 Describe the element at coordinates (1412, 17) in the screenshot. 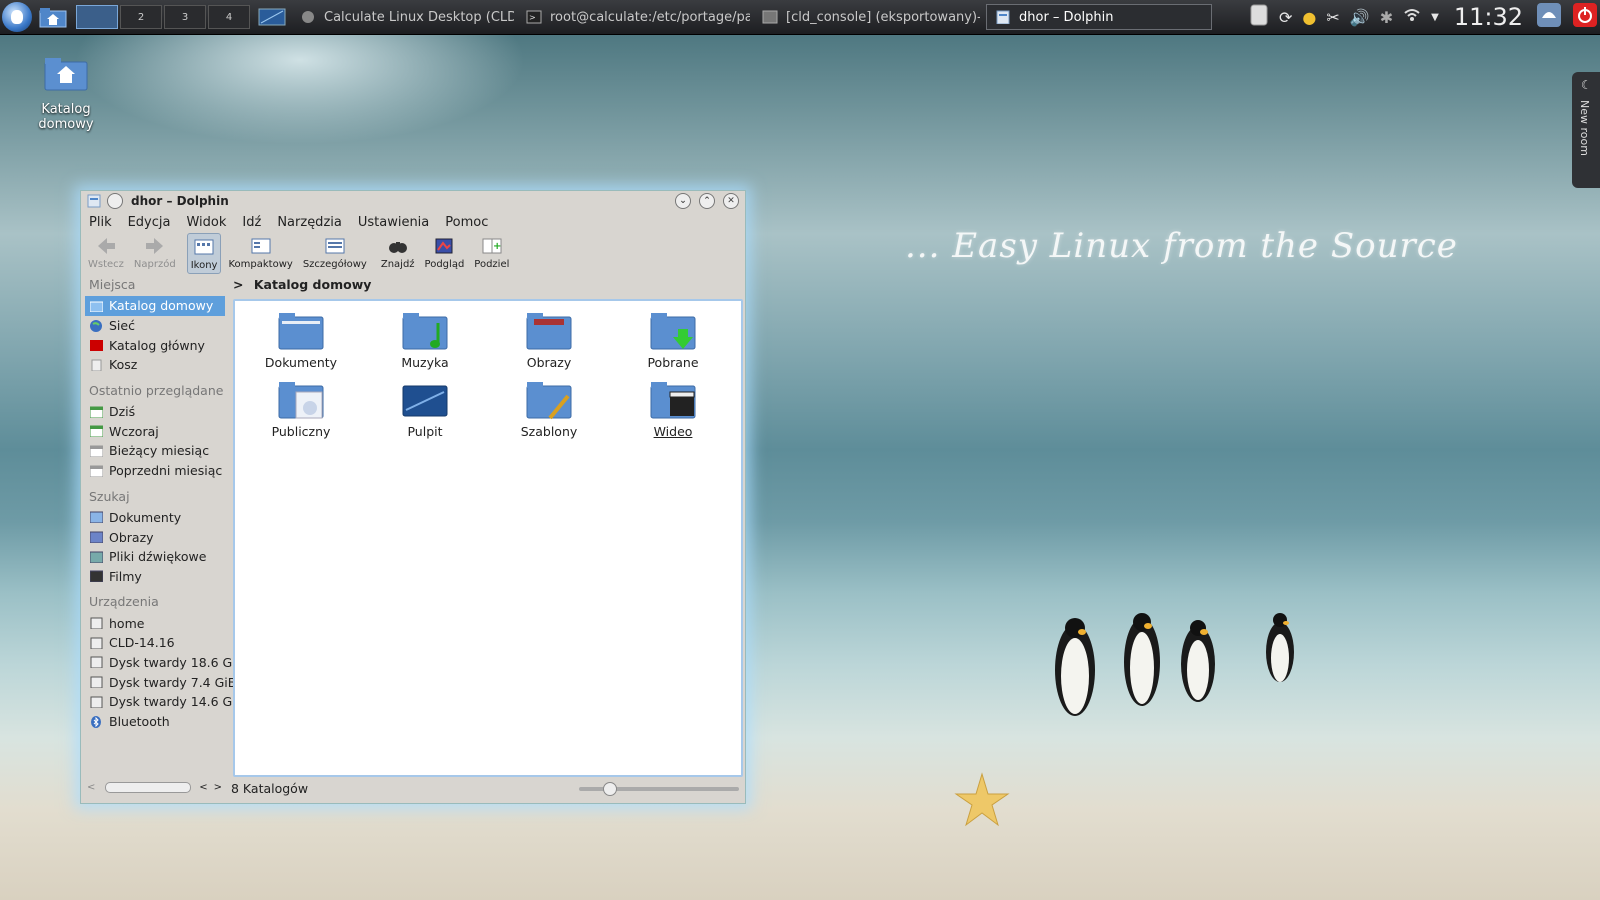

I see `wifi-icon` at that location.